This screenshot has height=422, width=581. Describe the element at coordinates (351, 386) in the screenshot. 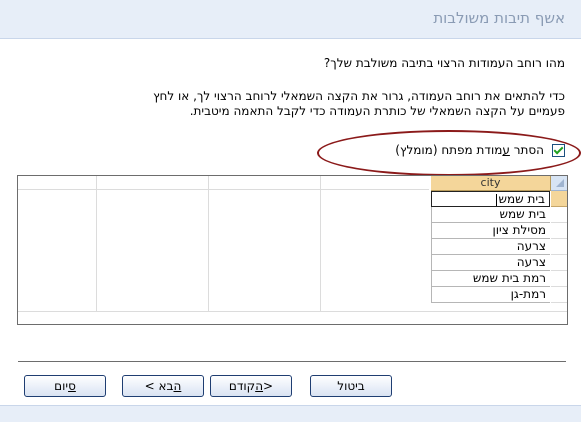

I see `cancel-button: ביטול` at that location.